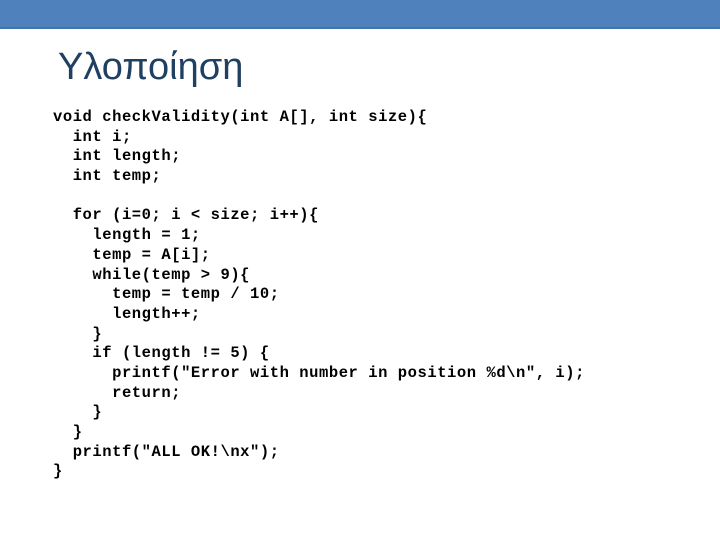 The image size is (720, 540). What do you see at coordinates (240, 117) in the screenshot?
I see `code-line: void checkValidity(int A[], int size){` at bounding box center [240, 117].